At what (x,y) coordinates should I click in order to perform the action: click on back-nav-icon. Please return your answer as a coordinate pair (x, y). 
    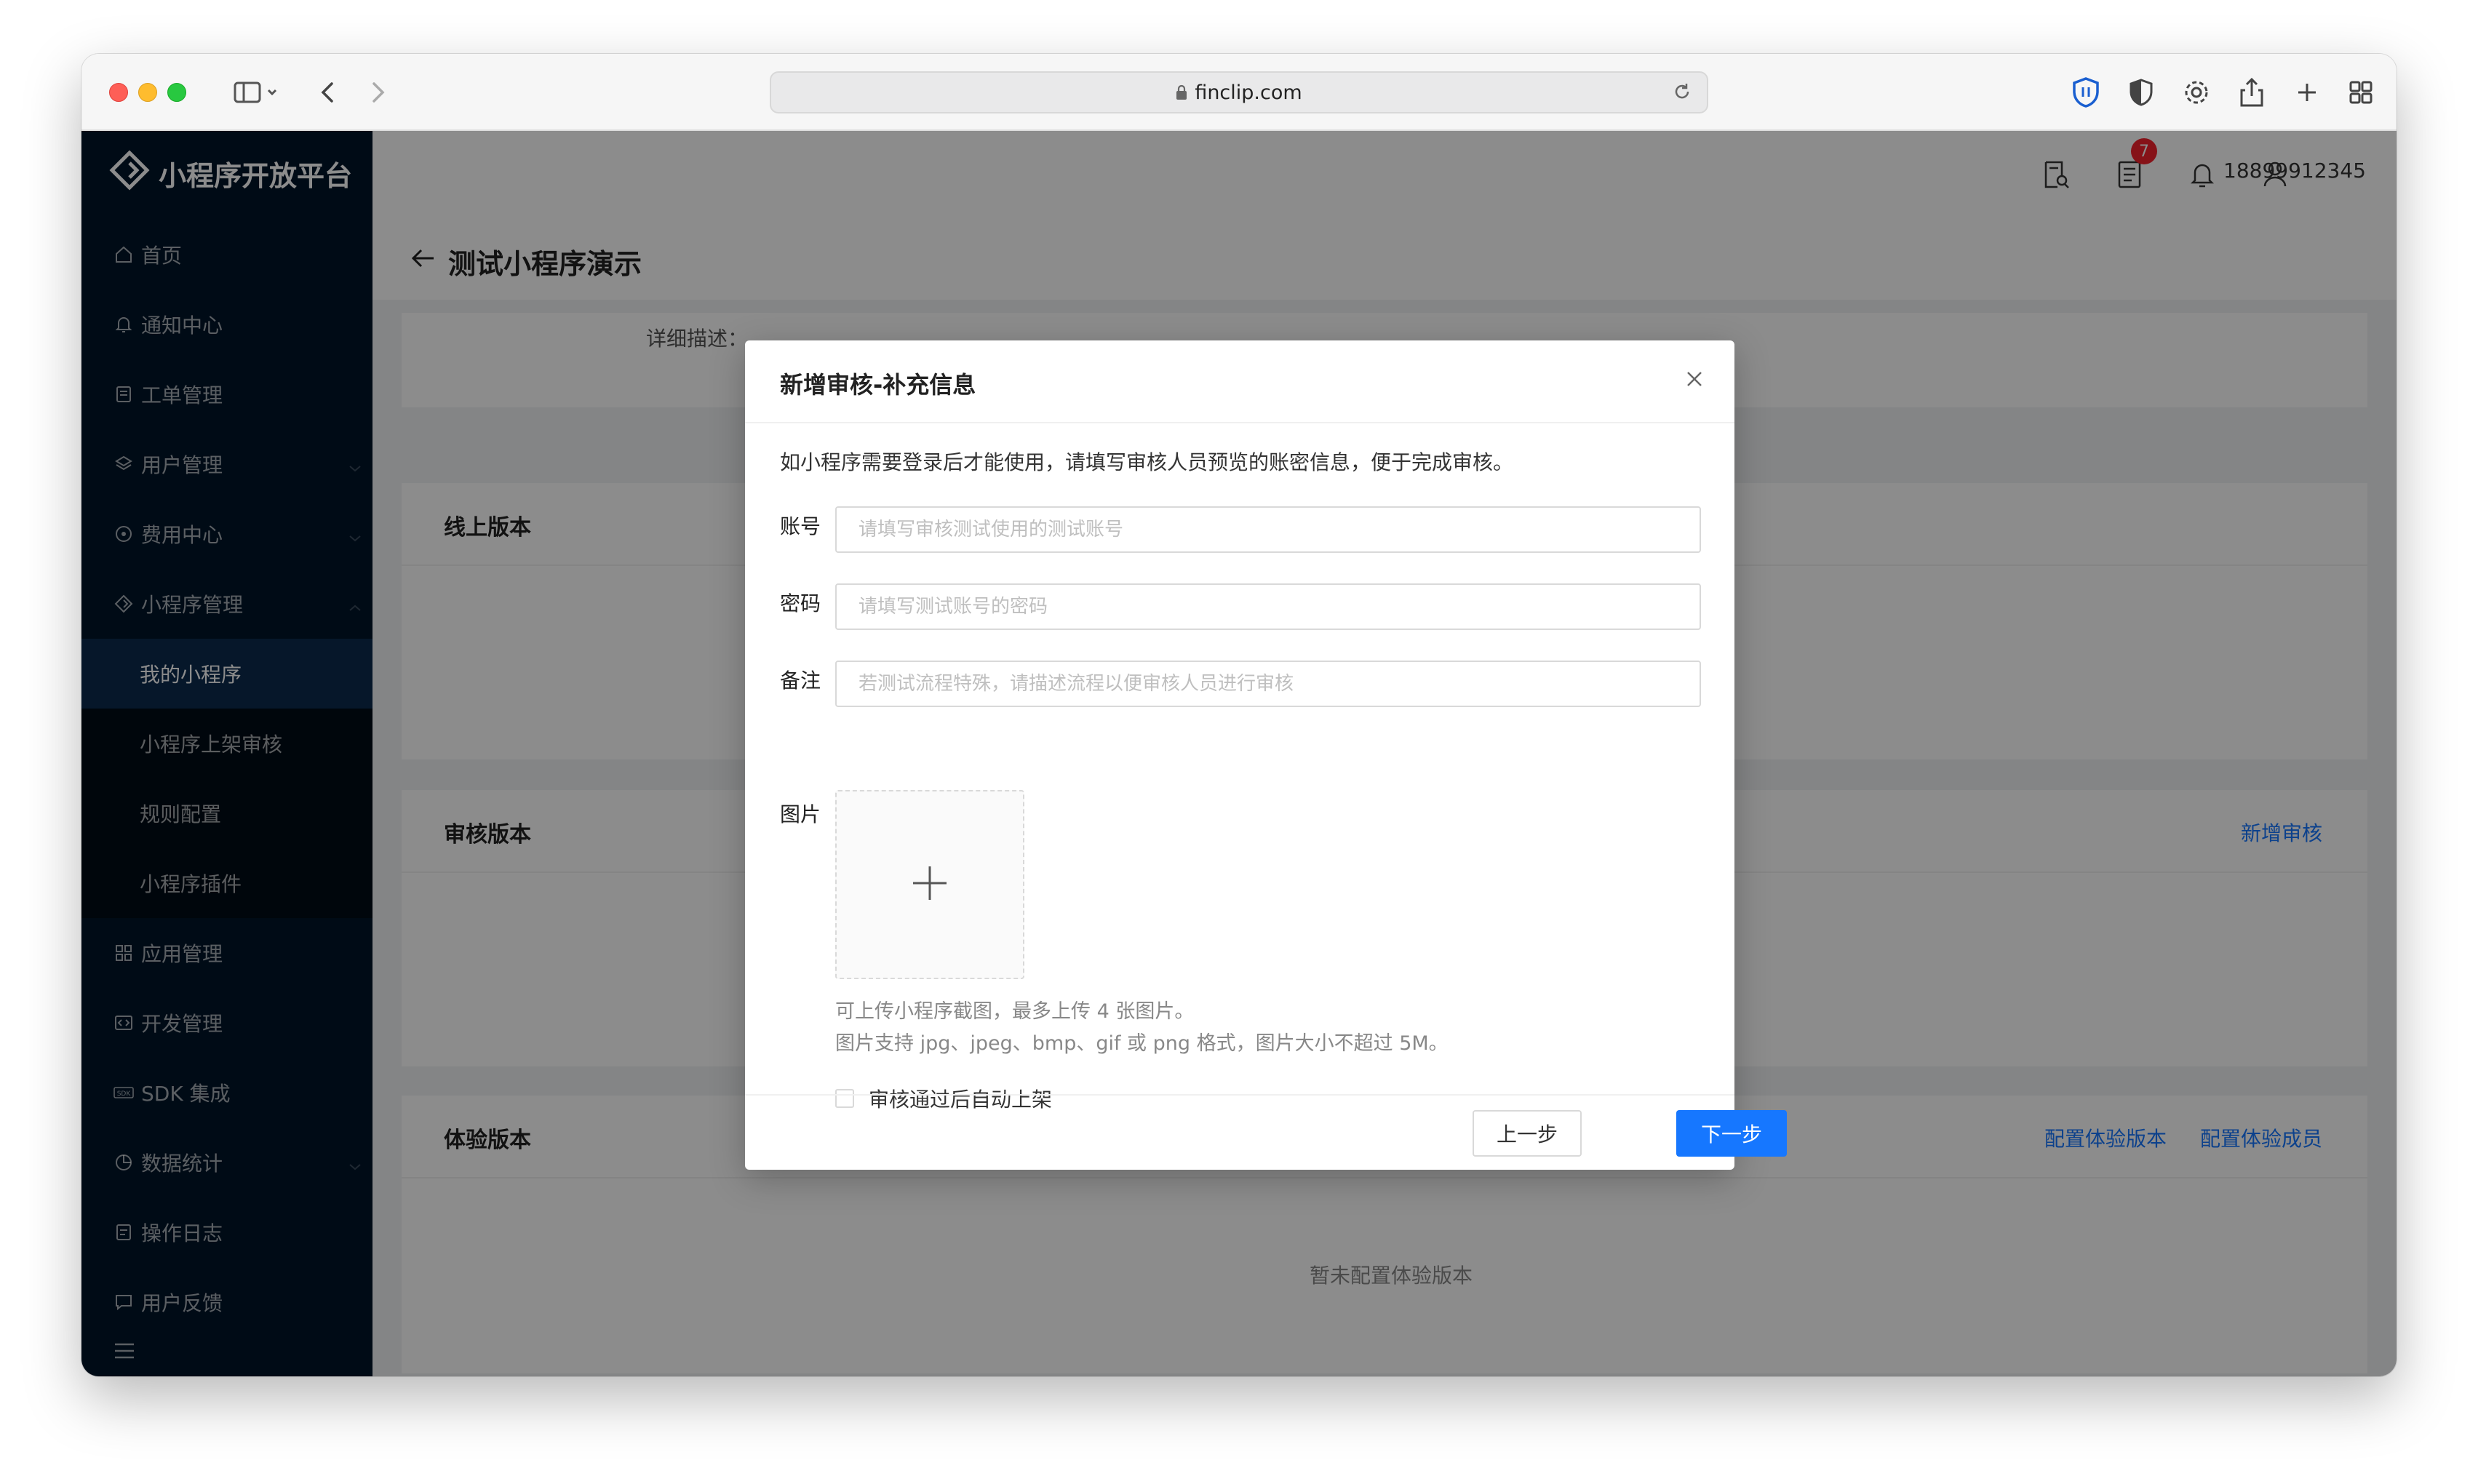
    Looking at the image, I should click on (327, 92).